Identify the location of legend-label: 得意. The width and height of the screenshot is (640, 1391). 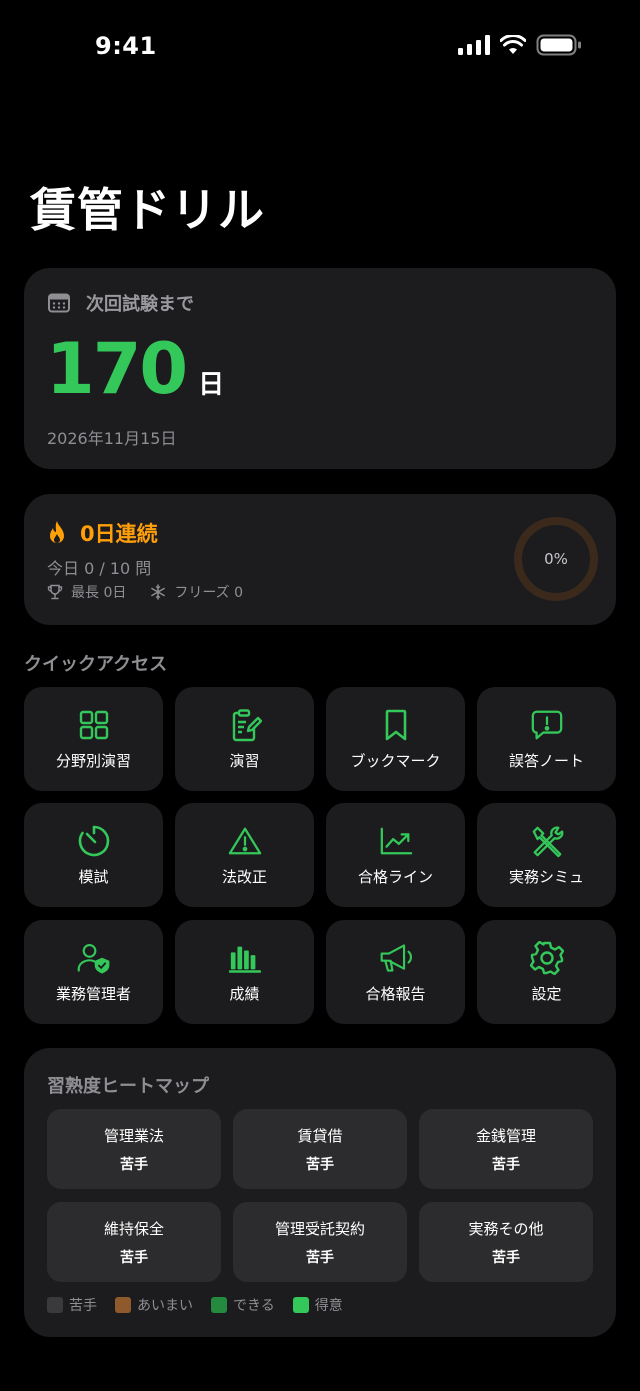
(328, 1306).